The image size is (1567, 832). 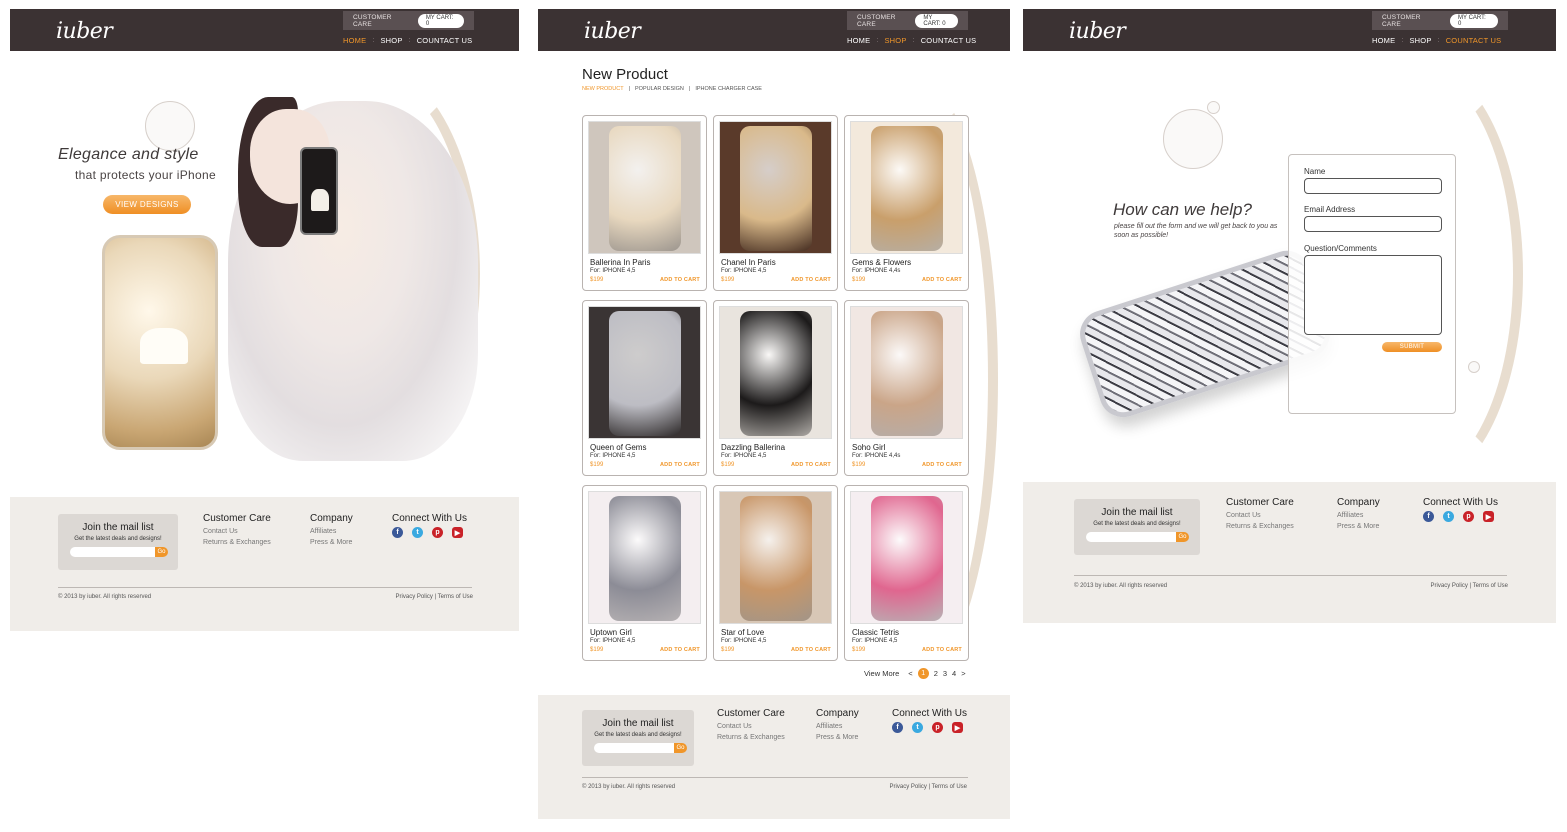 What do you see at coordinates (611, 632) in the screenshot?
I see `product-name: Uptown Girl` at bounding box center [611, 632].